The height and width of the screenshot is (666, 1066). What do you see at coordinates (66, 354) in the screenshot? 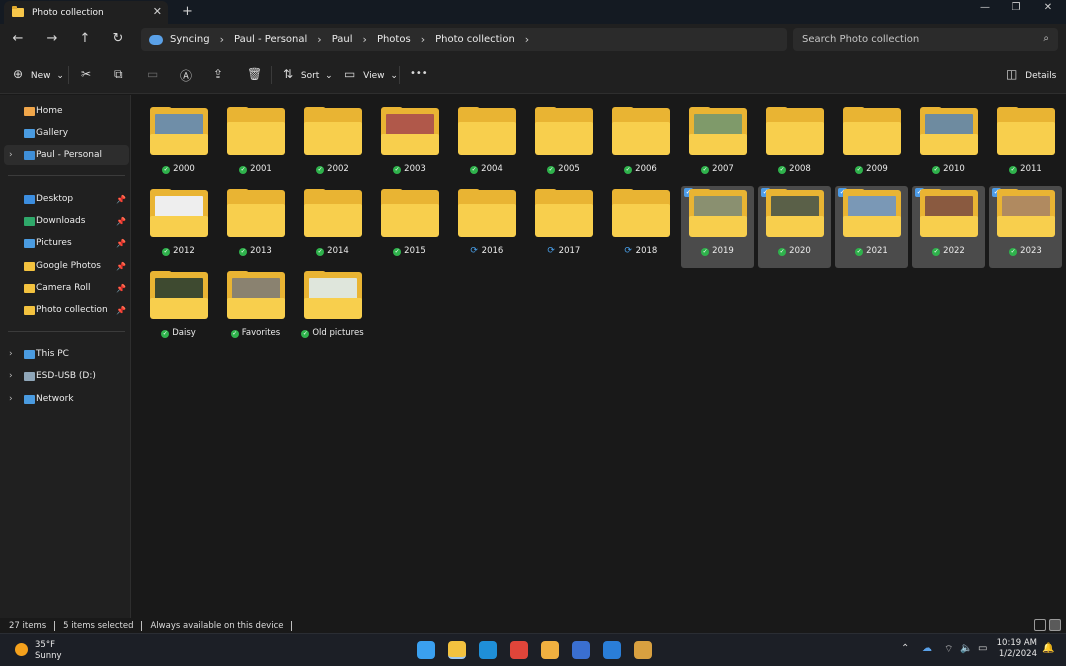
I see `sidebar-item-this-pc: › This PC` at bounding box center [66, 354].